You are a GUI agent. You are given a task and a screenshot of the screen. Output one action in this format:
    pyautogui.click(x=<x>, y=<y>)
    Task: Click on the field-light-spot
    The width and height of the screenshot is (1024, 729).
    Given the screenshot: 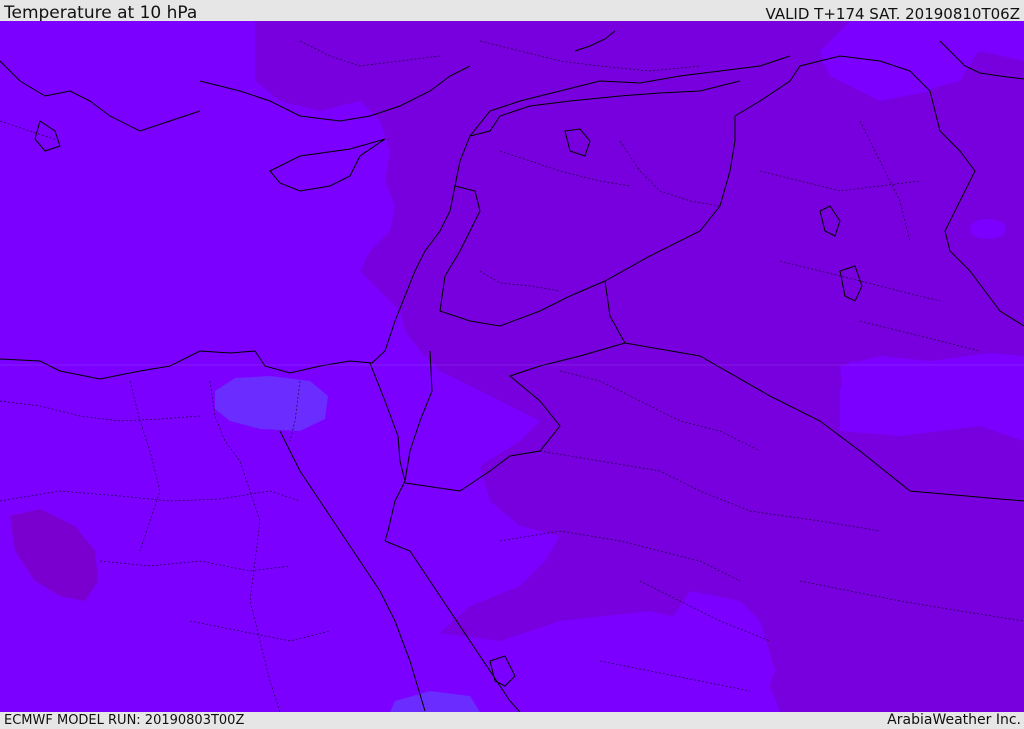 What is the action you would take?
    pyautogui.click(x=988, y=229)
    